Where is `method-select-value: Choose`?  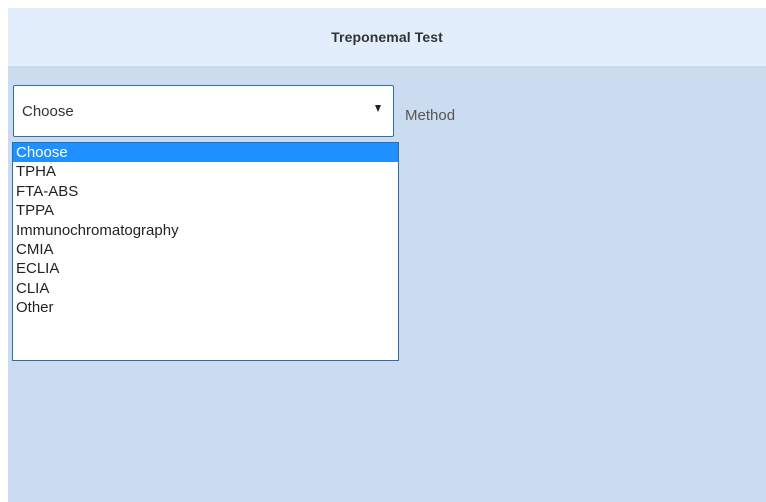 method-select-value: Choose is located at coordinates (48, 111).